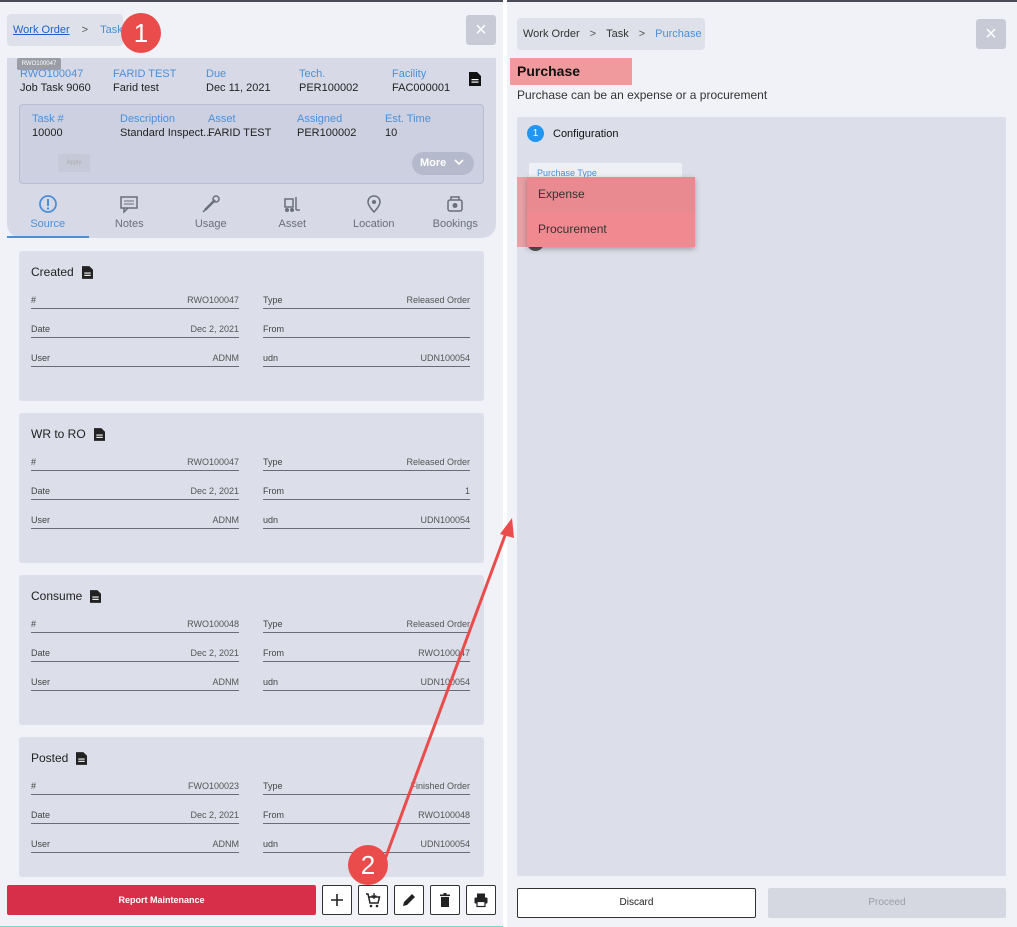 The image size is (1017, 927). I want to click on header-field-facility: Facility FAC000001, so click(421, 81).